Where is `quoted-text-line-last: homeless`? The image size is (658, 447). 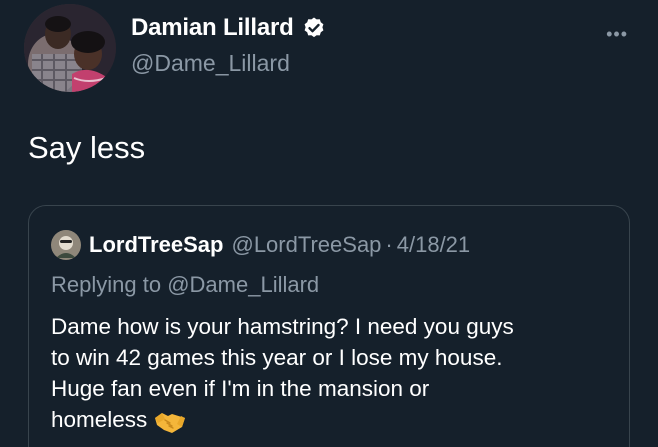
quoted-text-line-last: homeless is located at coordinates (336, 419).